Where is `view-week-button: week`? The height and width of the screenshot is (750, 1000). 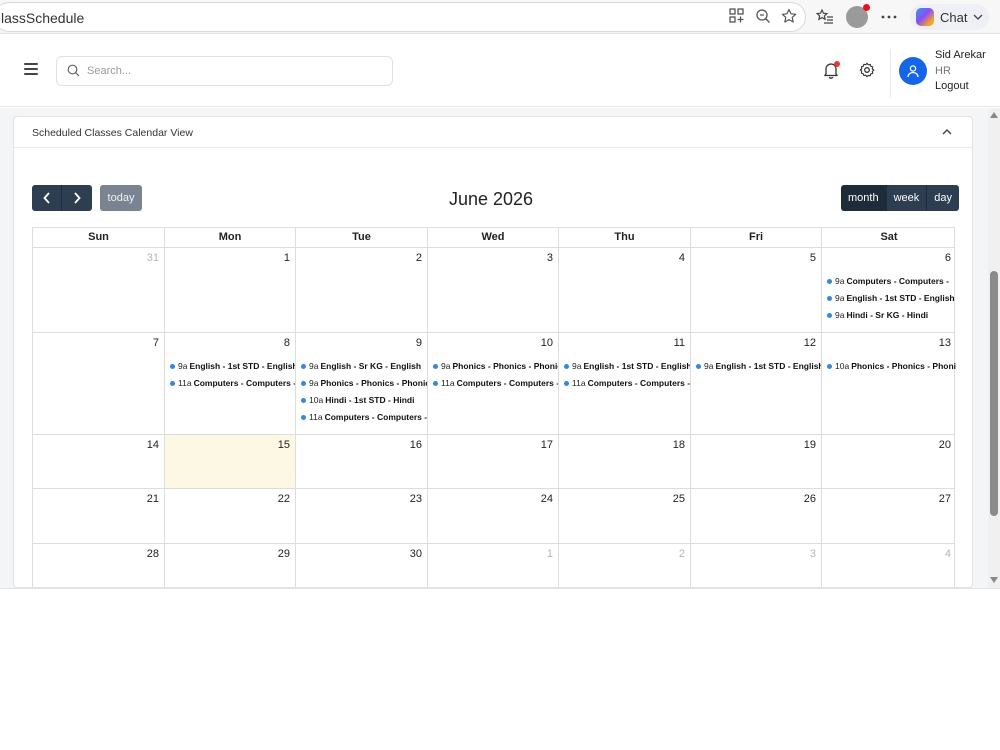
view-week-button: week is located at coordinates (907, 198).